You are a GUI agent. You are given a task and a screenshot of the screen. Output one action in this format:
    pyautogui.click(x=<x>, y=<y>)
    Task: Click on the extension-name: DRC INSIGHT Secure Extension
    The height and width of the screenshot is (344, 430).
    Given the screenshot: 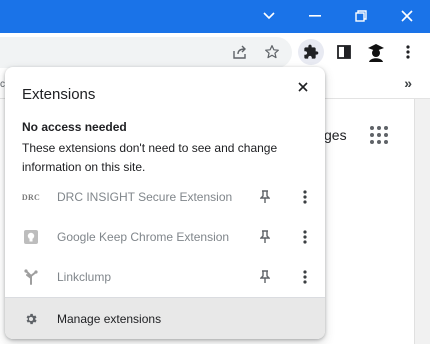 What is the action you would take?
    pyautogui.click(x=145, y=197)
    